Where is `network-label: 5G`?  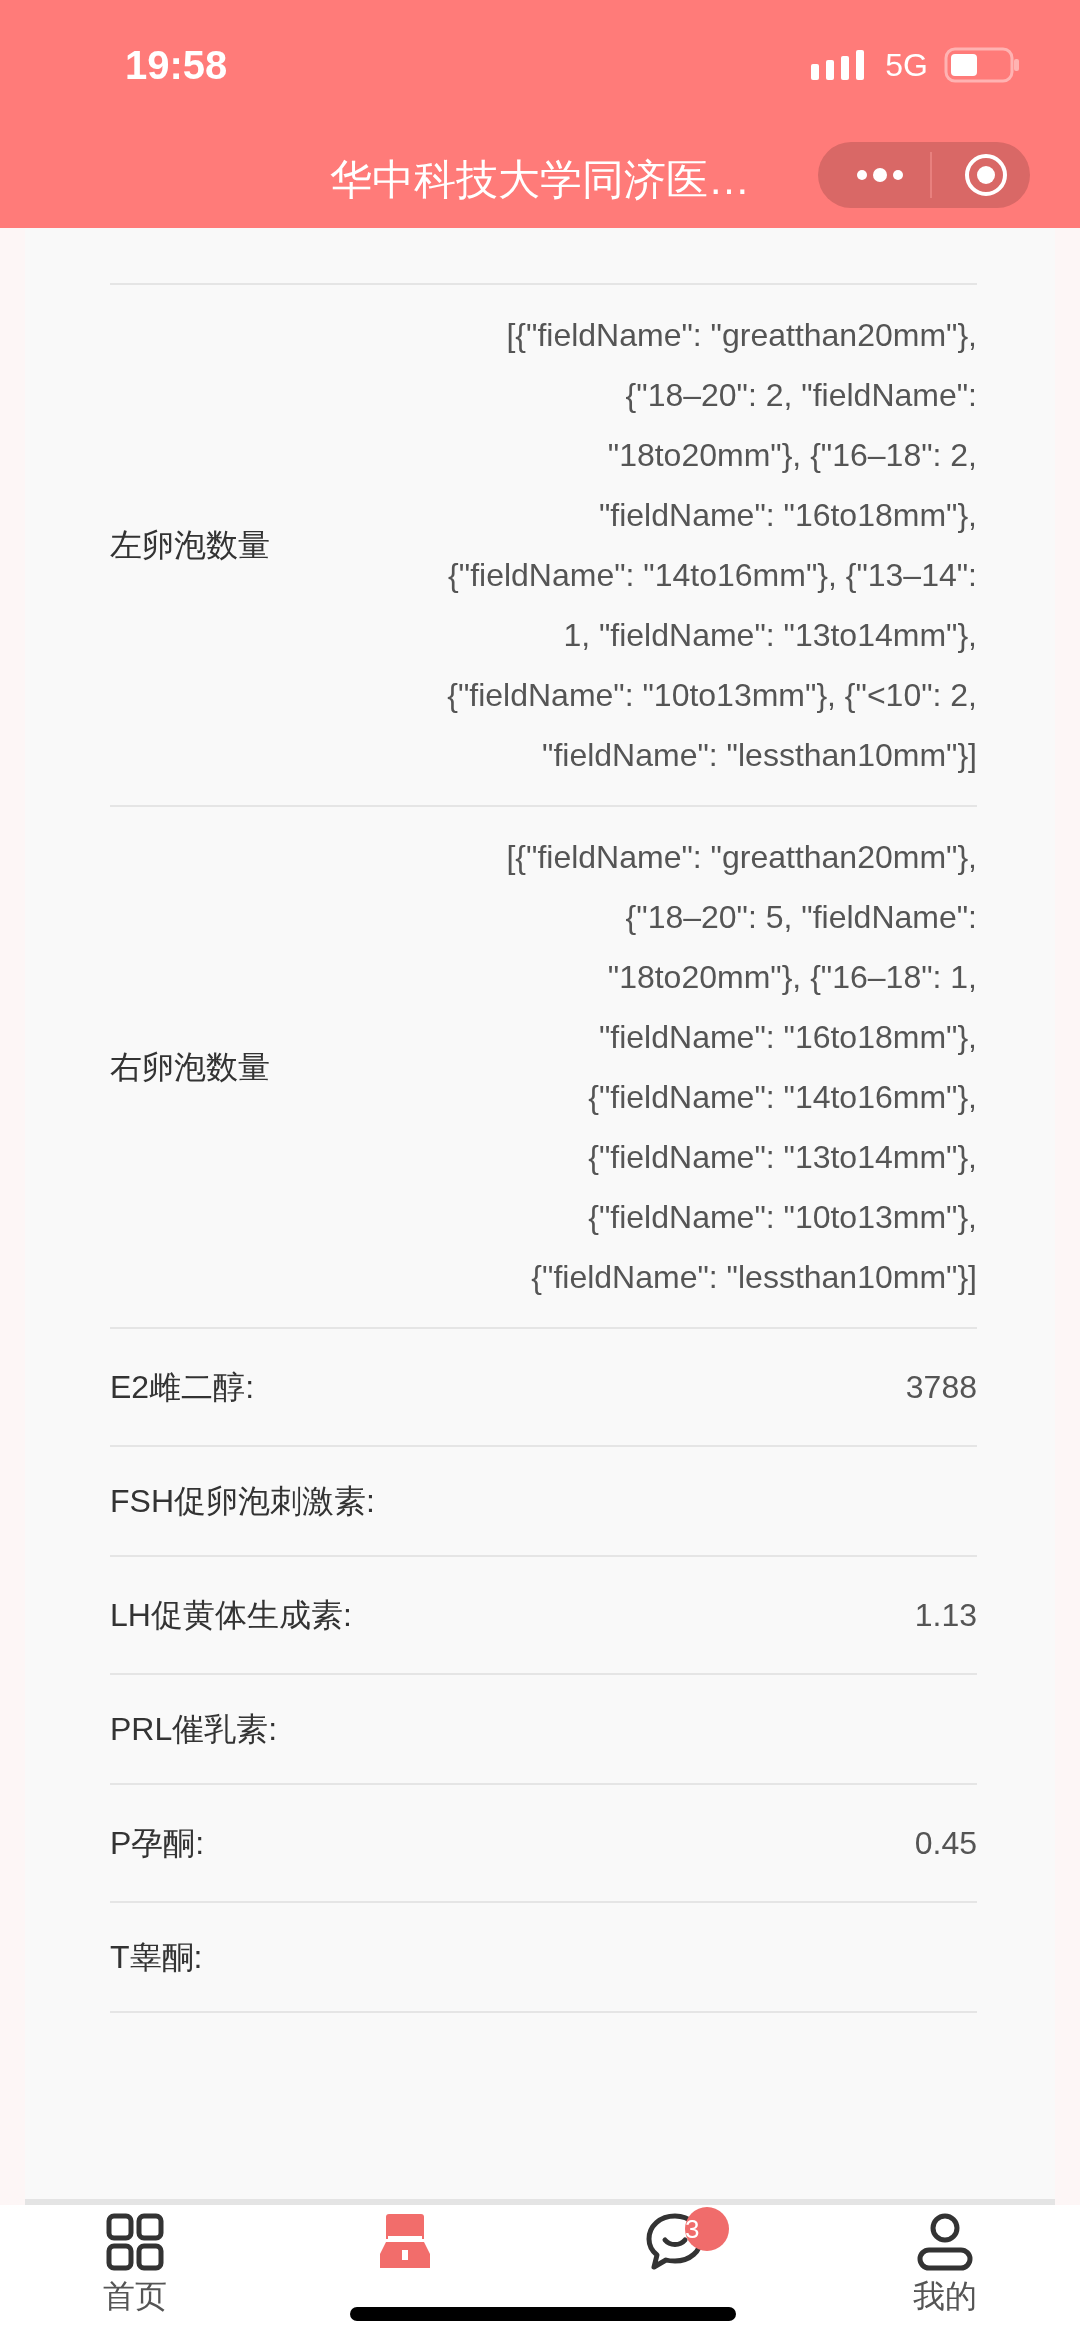
network-label: 5G is located at coordinates (906, 65).